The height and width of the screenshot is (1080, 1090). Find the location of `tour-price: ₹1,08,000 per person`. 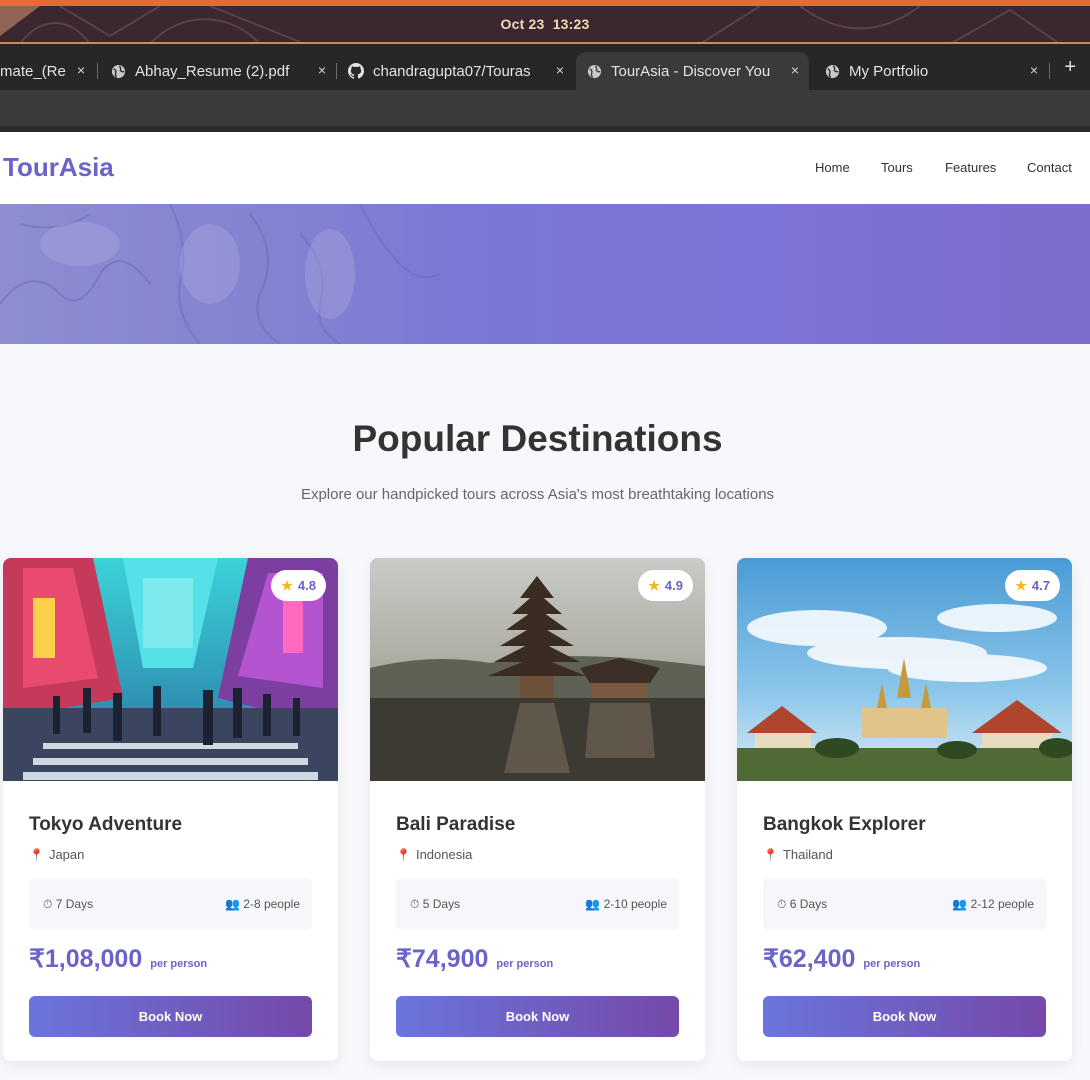

tour-price: ₹1,08,000 per person is located at coordinates (118, 959).